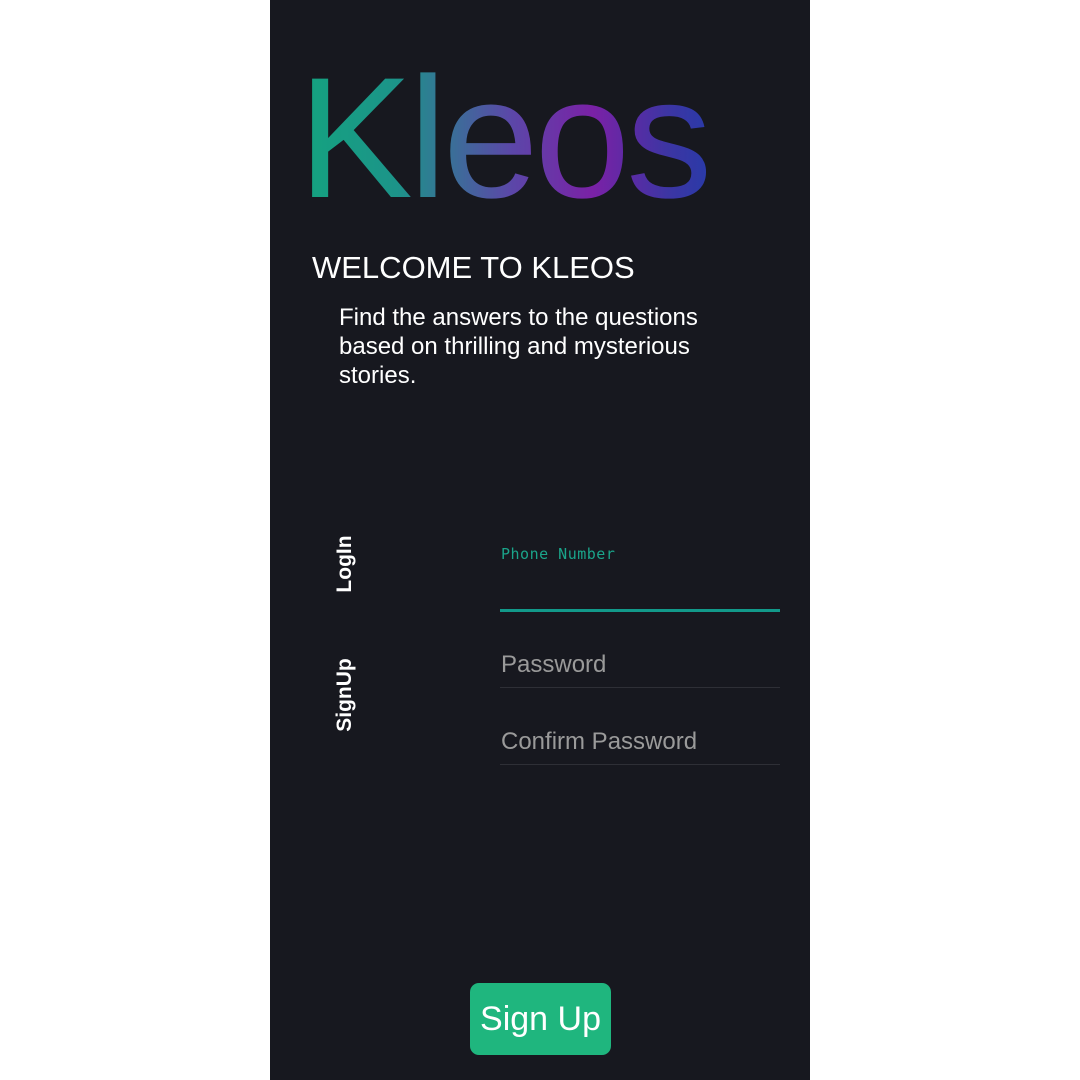  I want to click on confirm-password-field, so click(640, 744).